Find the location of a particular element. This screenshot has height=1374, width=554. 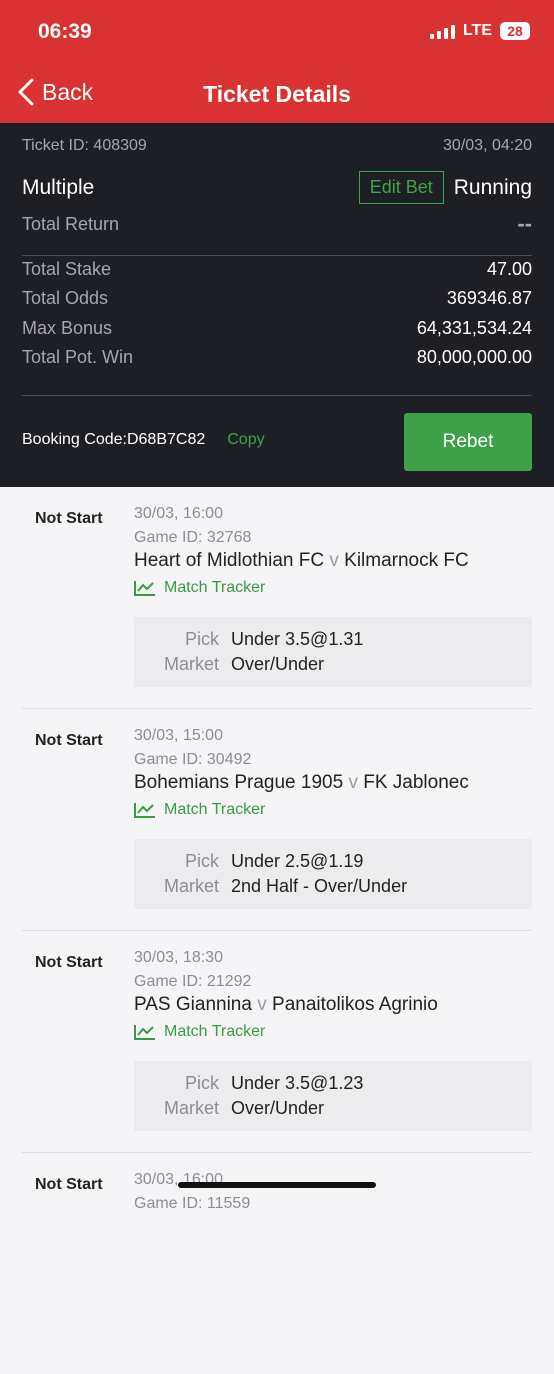

pick-row: Pick Under 3.5@1.23 is located at coordinates (333, 1083).